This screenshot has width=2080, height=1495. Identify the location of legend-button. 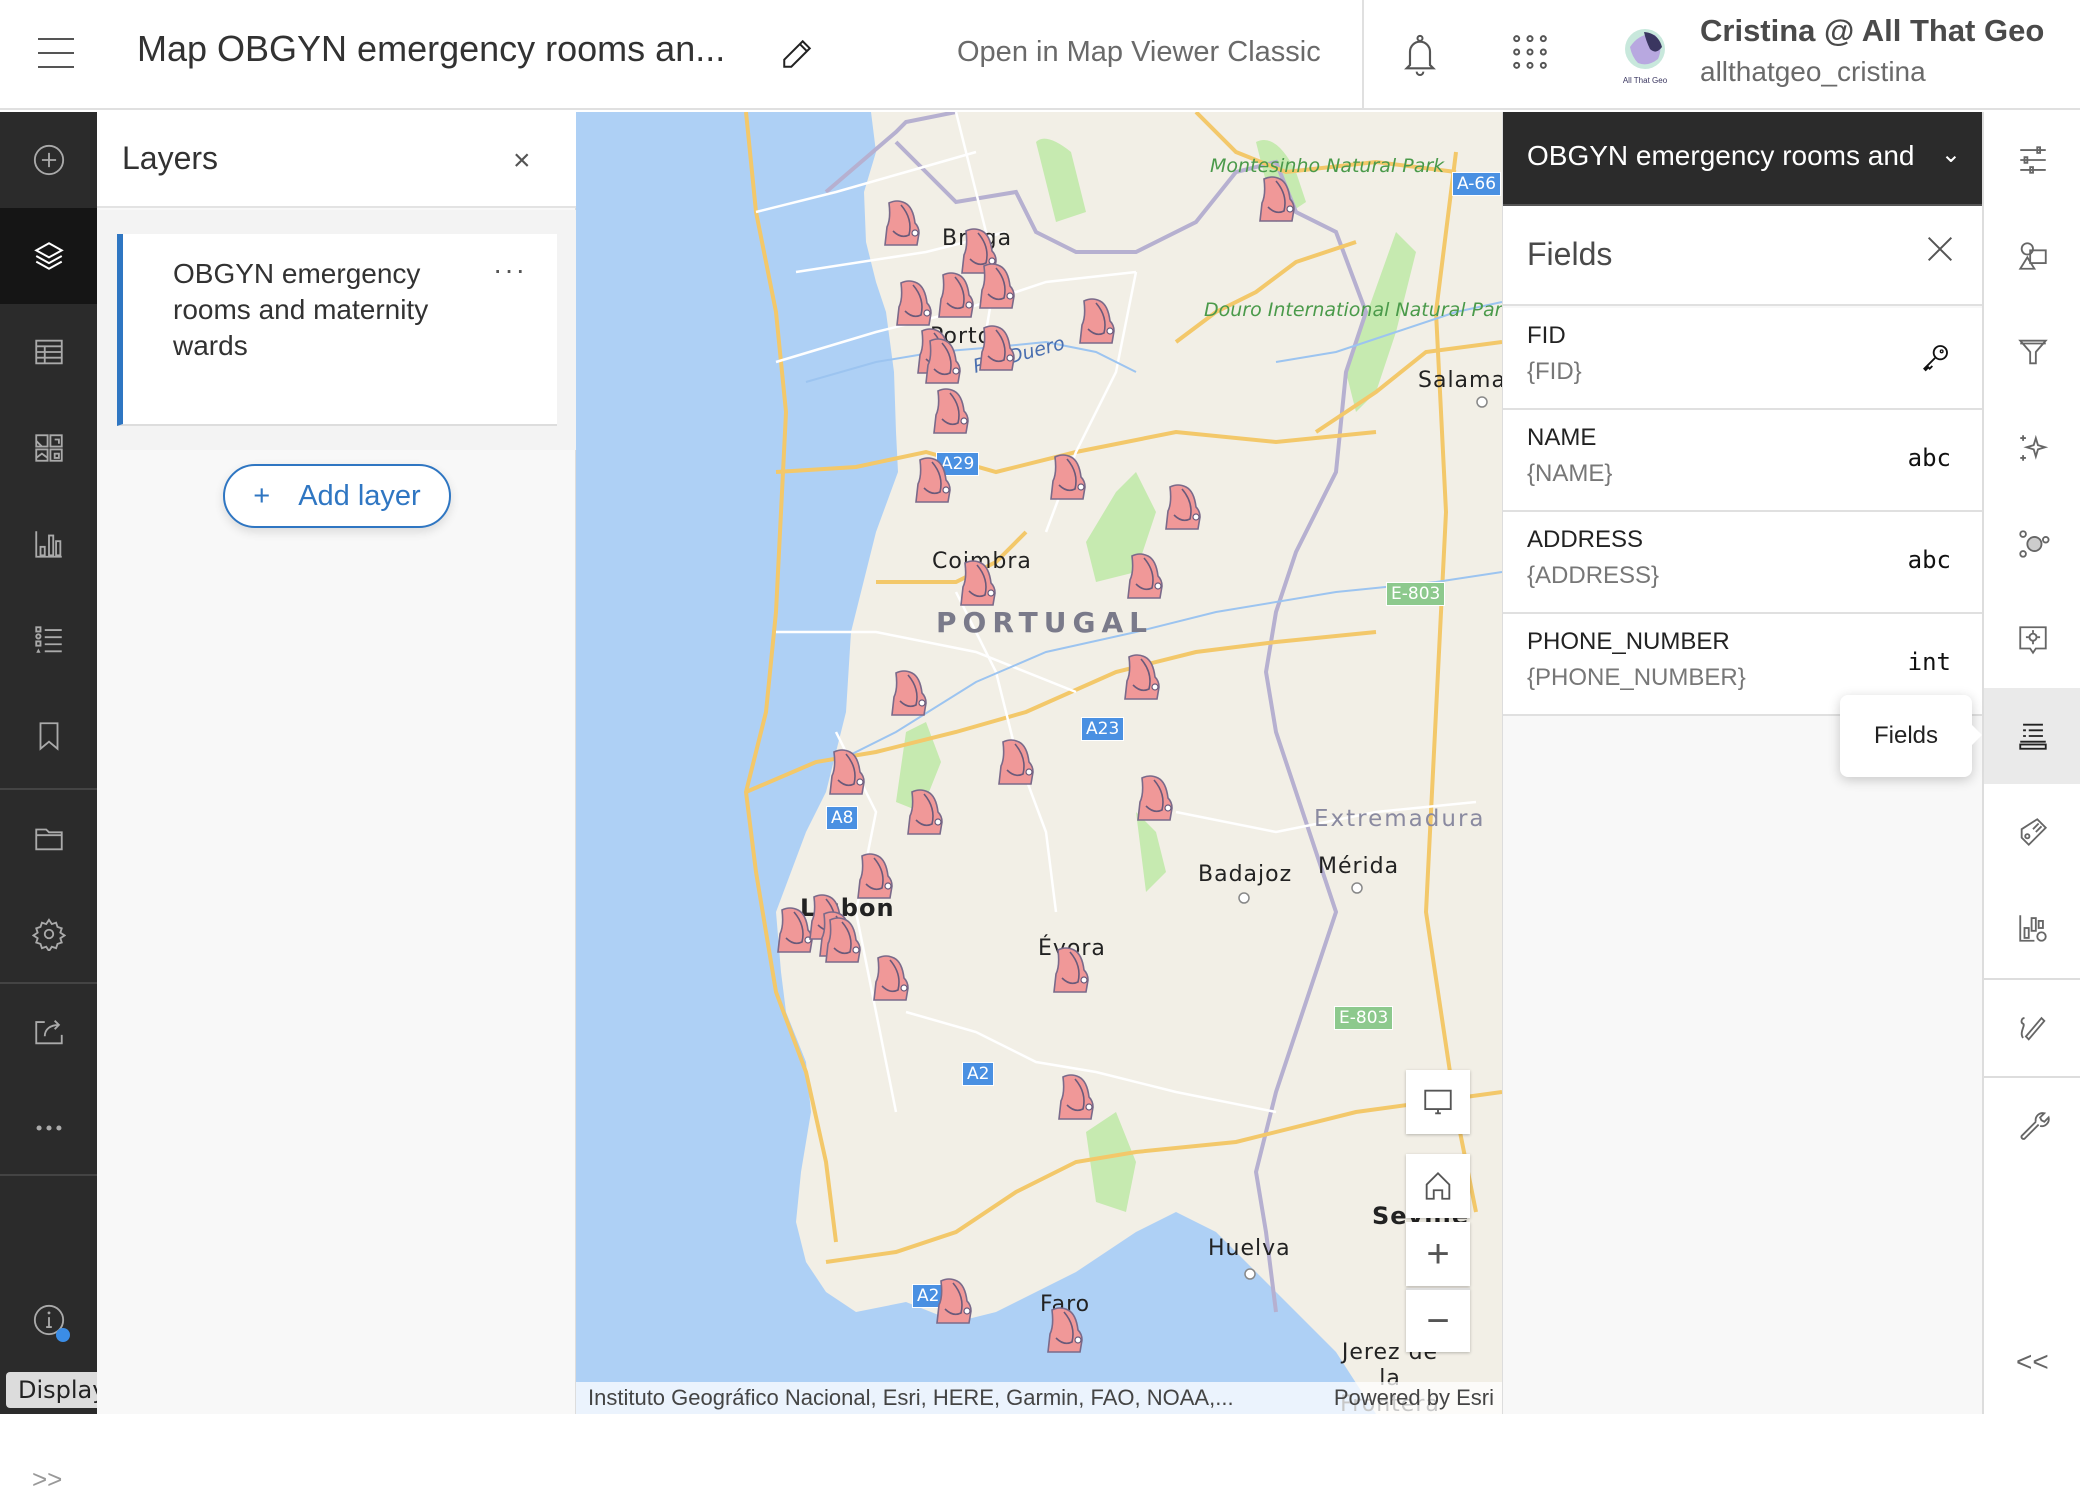
(48, 640).